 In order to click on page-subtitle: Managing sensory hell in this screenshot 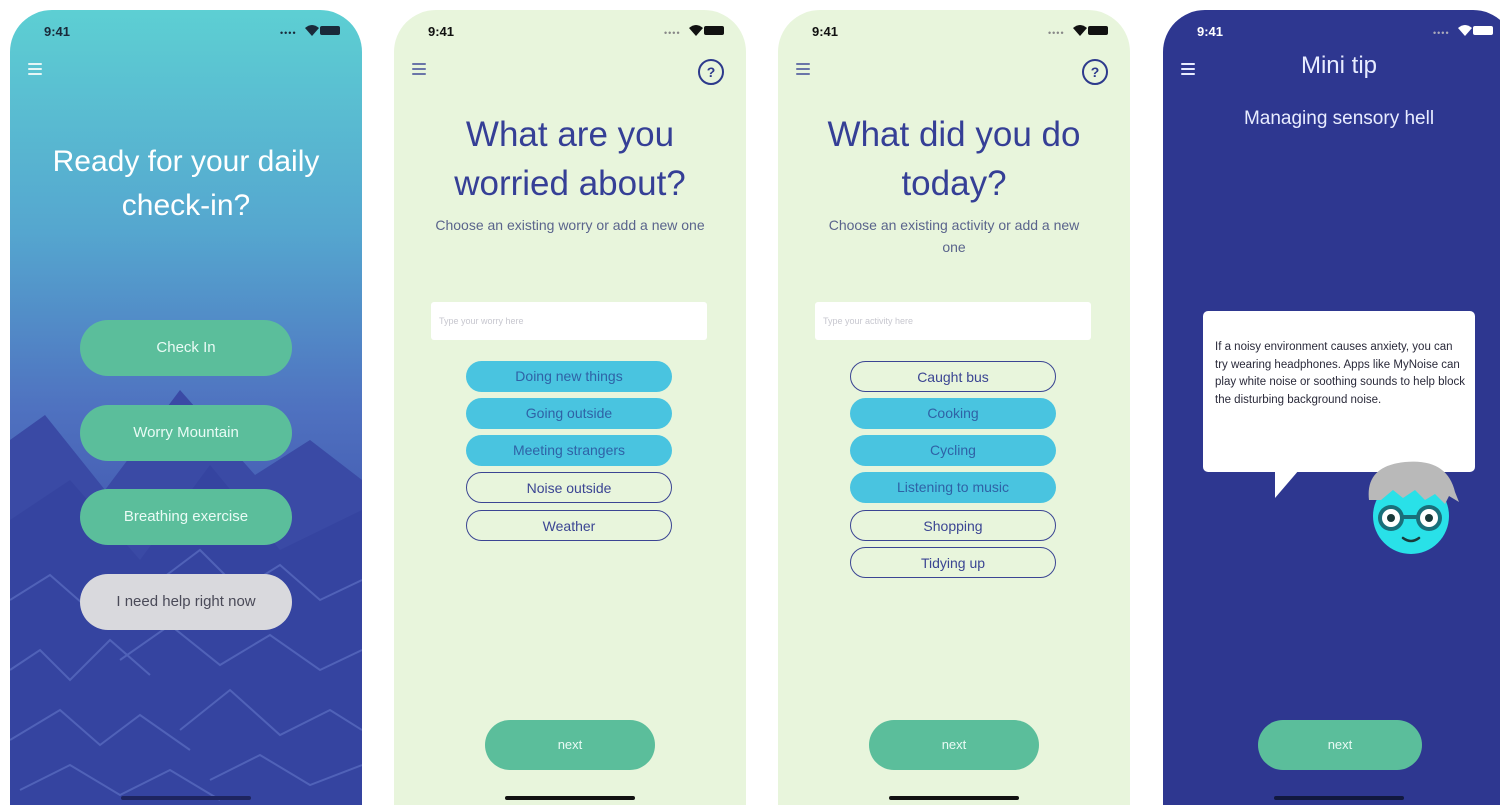, I will do `click(1339, 118)`.